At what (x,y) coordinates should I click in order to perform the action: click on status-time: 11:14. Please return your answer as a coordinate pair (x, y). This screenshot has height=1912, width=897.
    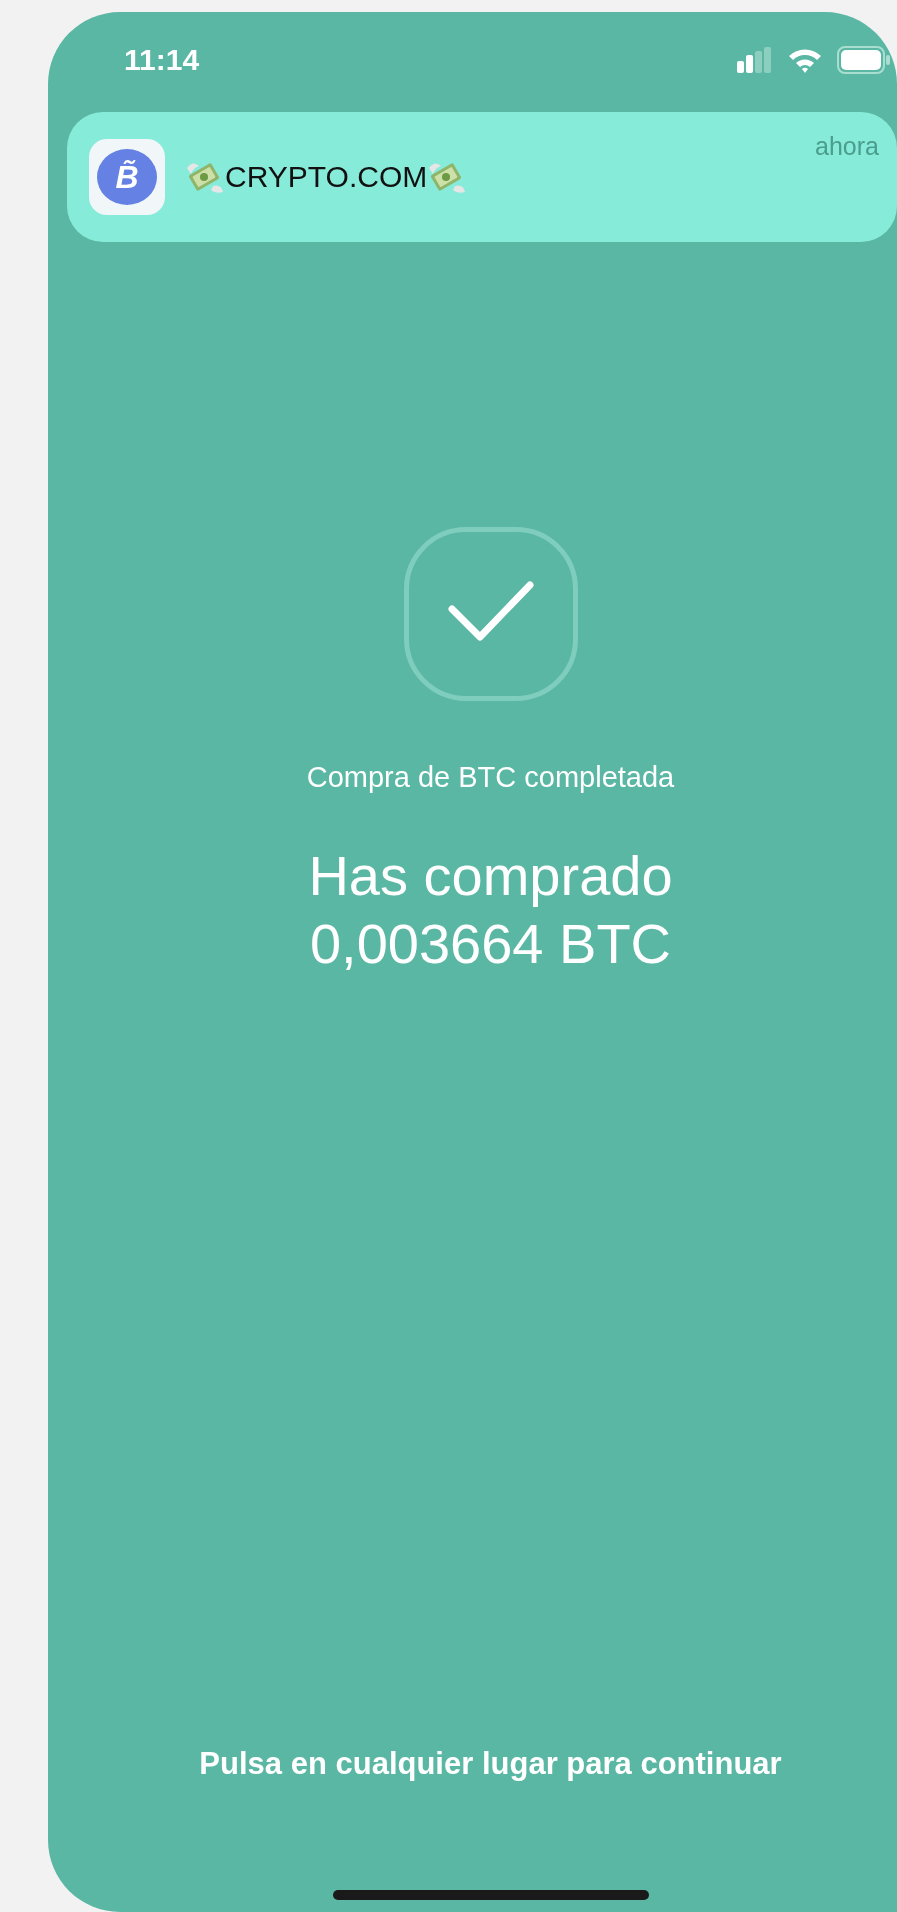
    Looking at the image, I should click on (162, 60).